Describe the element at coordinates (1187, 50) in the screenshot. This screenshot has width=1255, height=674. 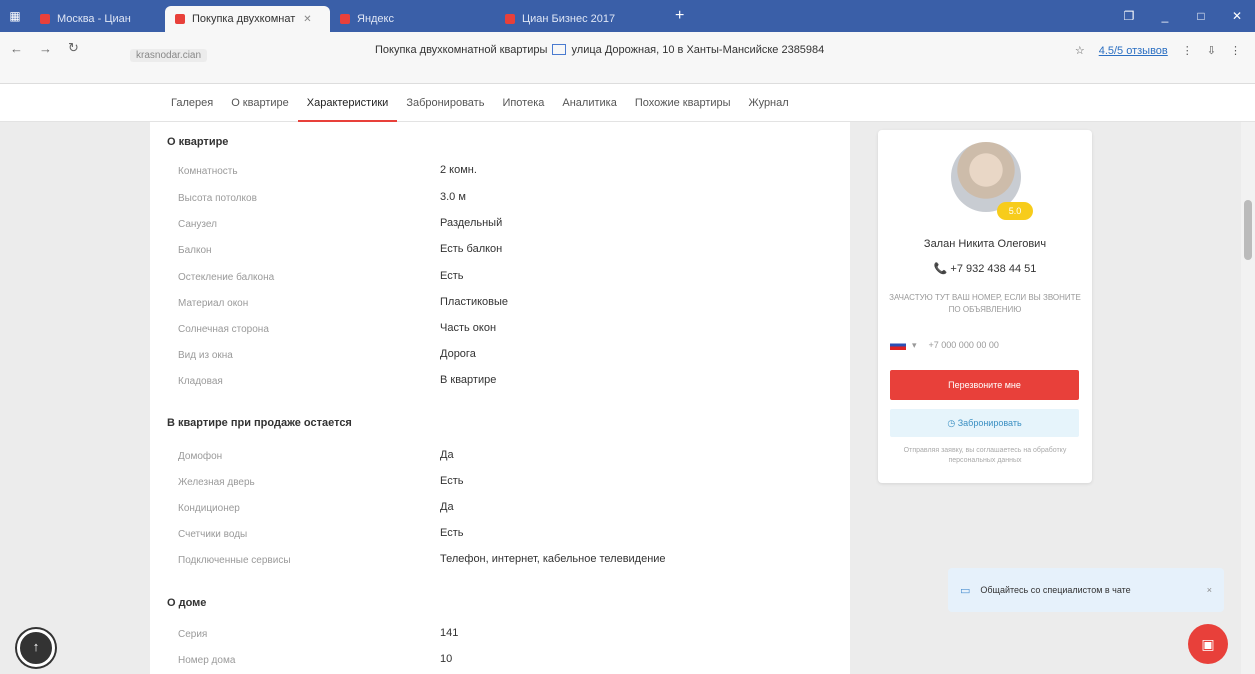
I see `menu-icon: ⋮` at that location.